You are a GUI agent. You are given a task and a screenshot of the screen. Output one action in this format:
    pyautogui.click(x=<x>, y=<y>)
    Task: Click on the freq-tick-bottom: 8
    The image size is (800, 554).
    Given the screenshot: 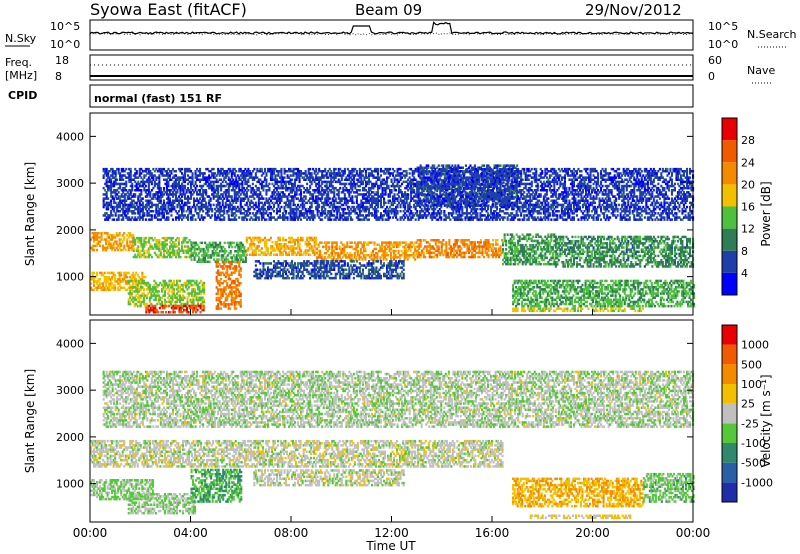 What is the action you would take?
    pyautogui.click(x=58, y=76)
    